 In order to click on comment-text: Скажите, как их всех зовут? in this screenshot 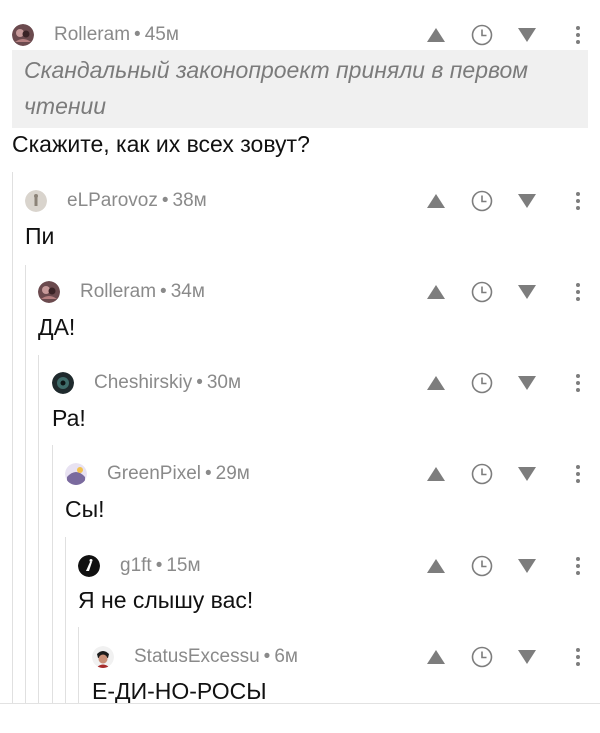, I will do `click(161, 144)`.